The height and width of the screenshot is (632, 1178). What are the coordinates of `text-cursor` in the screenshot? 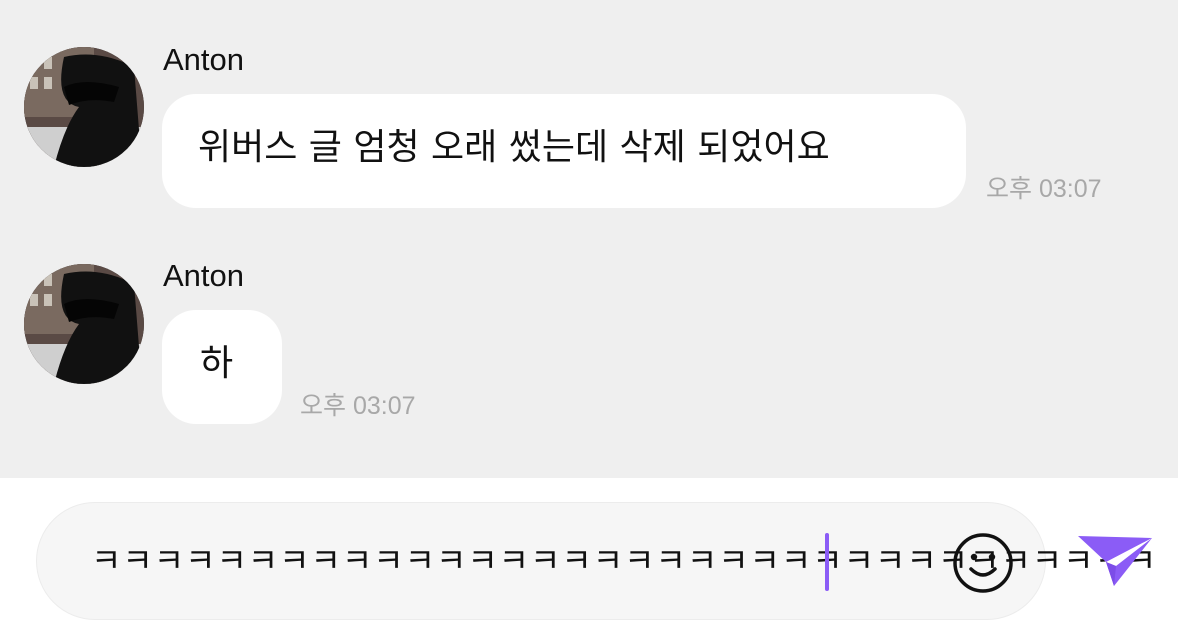 It's located at (827, 562).